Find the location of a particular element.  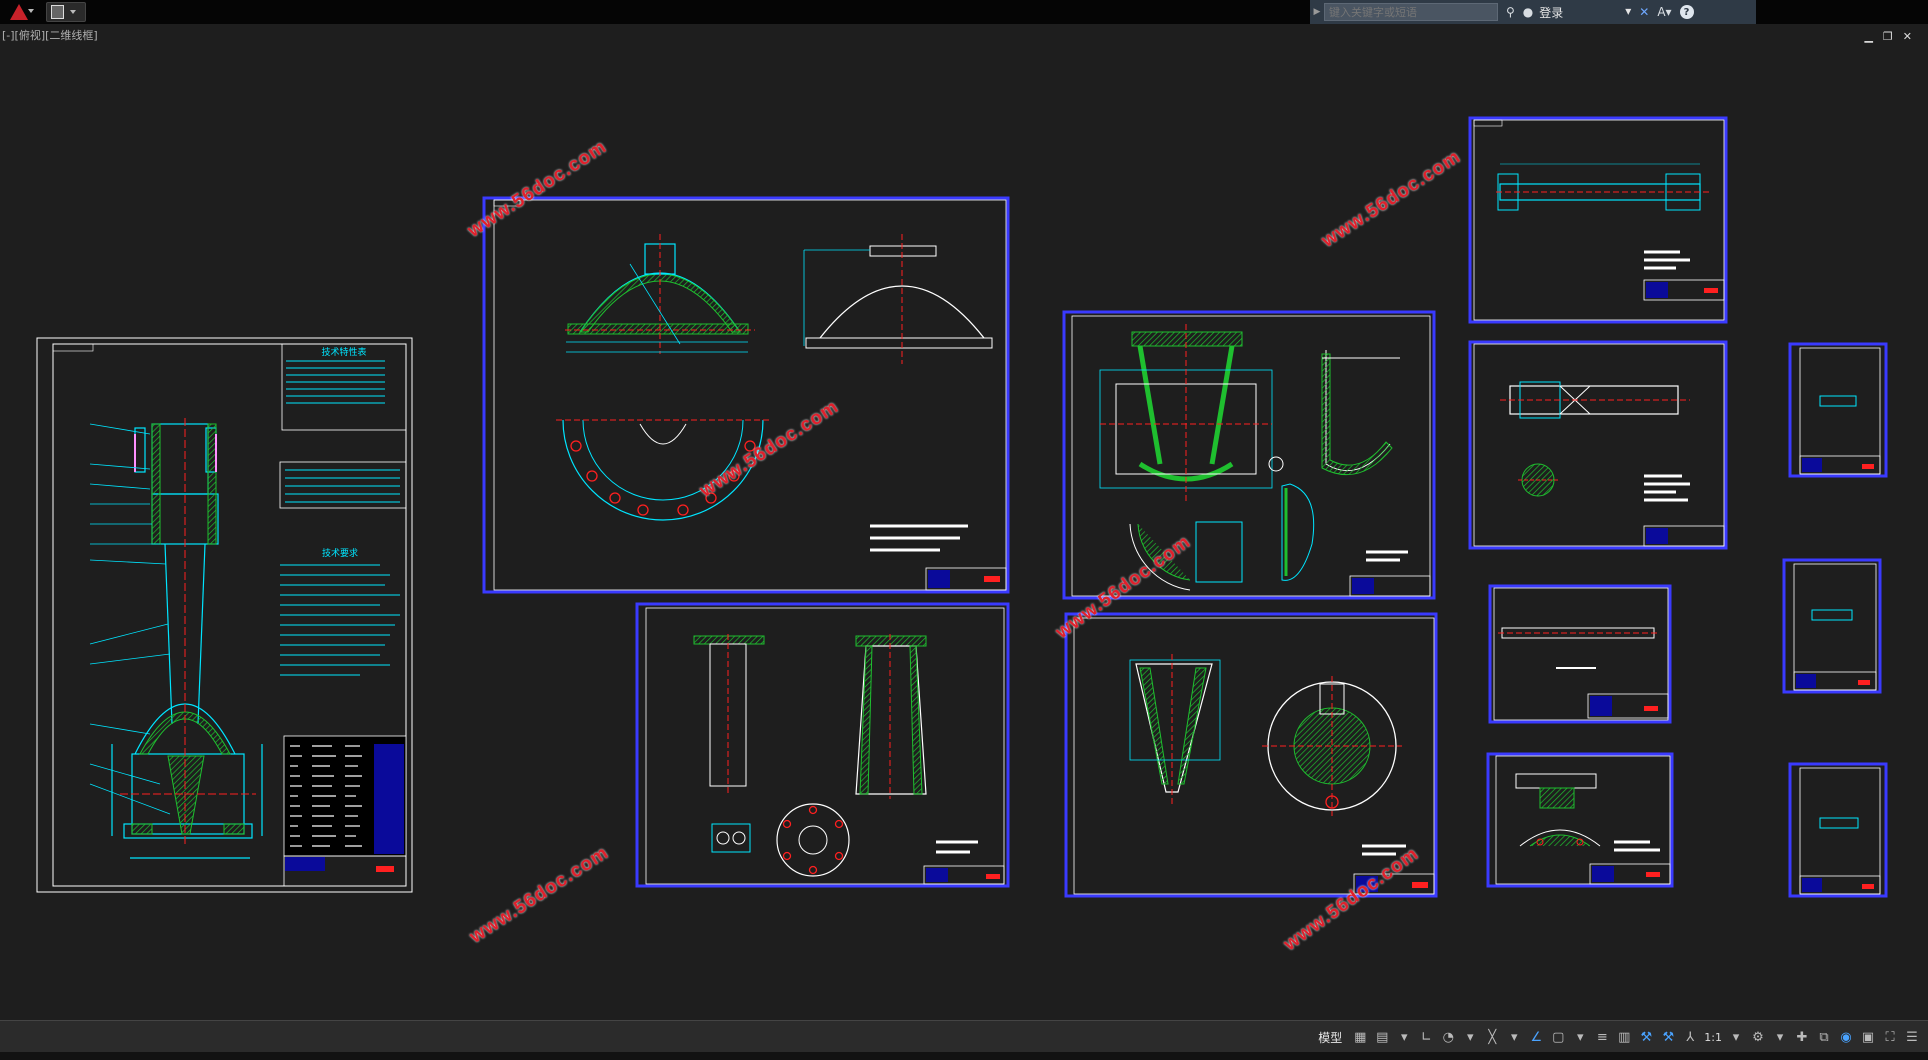

technical-requirements-title: 技术要求 is located at coordinates (340, 553).